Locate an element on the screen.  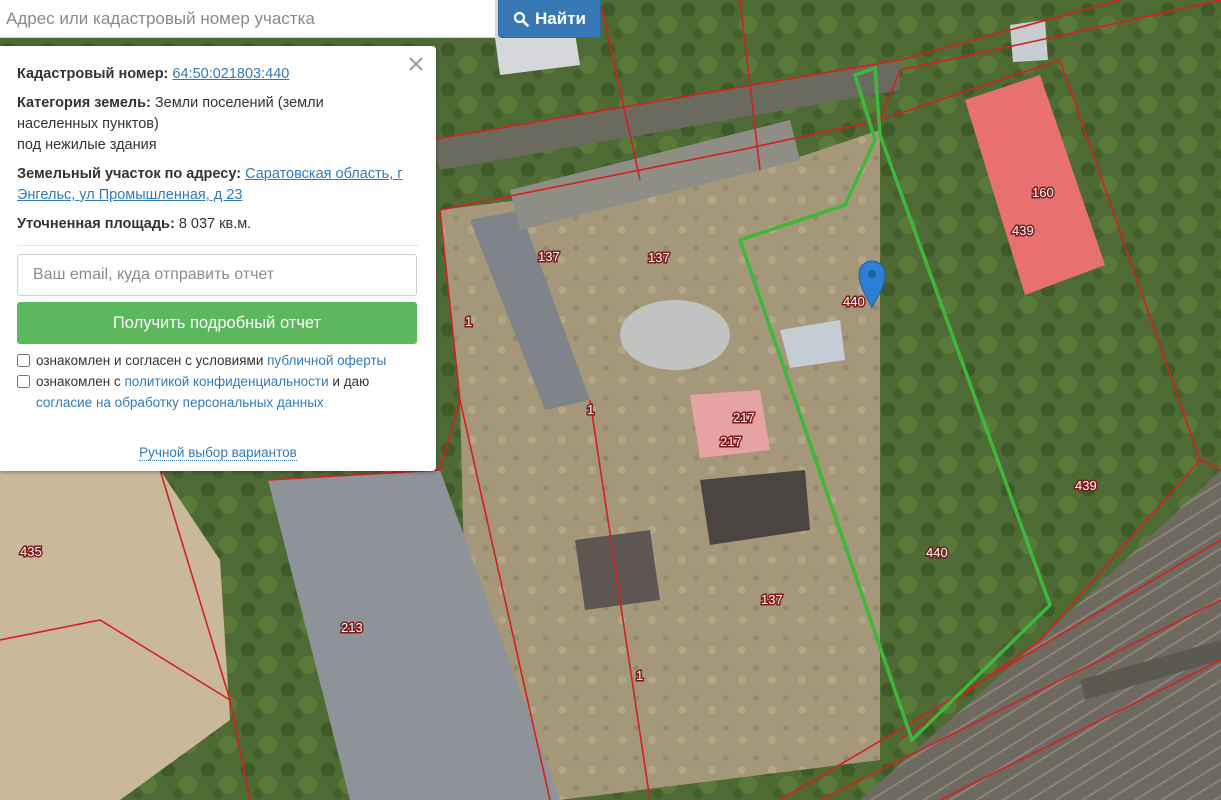
offer-agreement-checkbox is located at coordinates (23, 360).